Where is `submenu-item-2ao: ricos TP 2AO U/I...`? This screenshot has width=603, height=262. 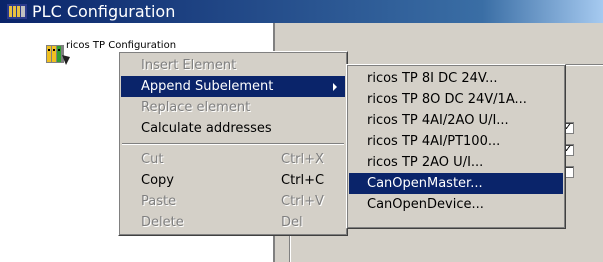 submenu-item-2ao: ricos TP 2AO U/I... is located at coordinates (456, 162).